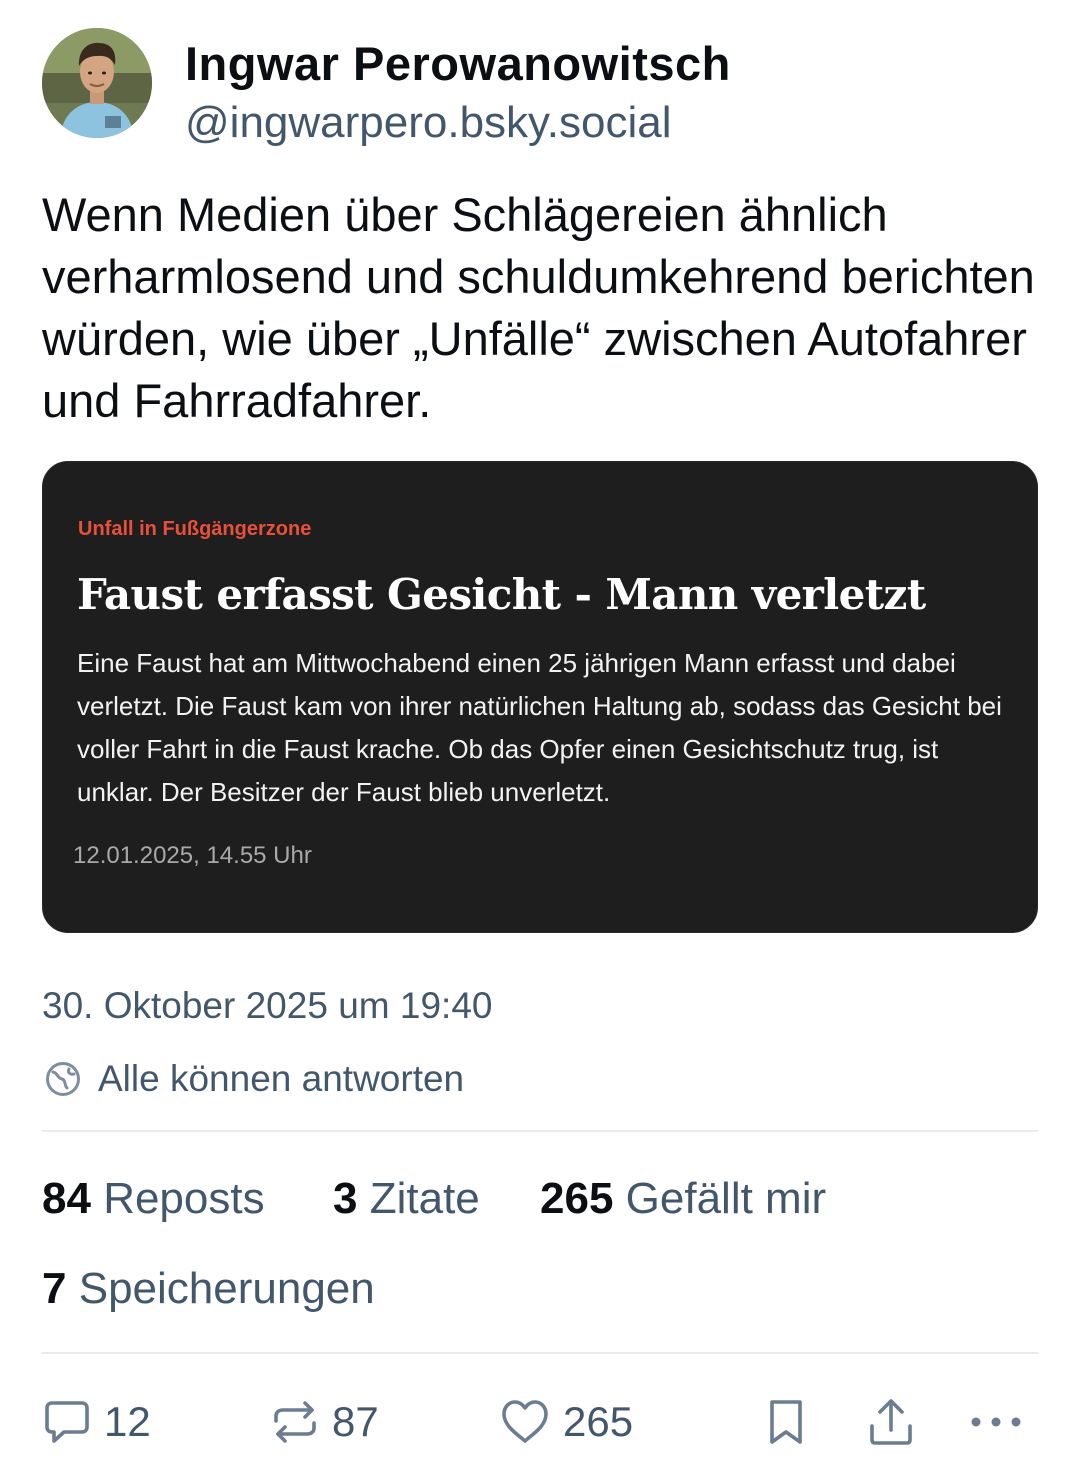 The width and height of the screenshot is (1080, 1480). Describe the element at coordinates (458, 63) in the screenshot. I see `author-display-name: Ingwar Perowanowitsch` at that location.